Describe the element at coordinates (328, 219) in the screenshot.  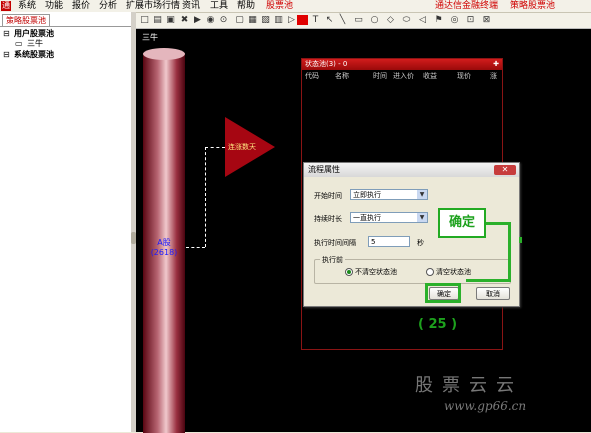
I see `duration-label: 持续时长` at that location.